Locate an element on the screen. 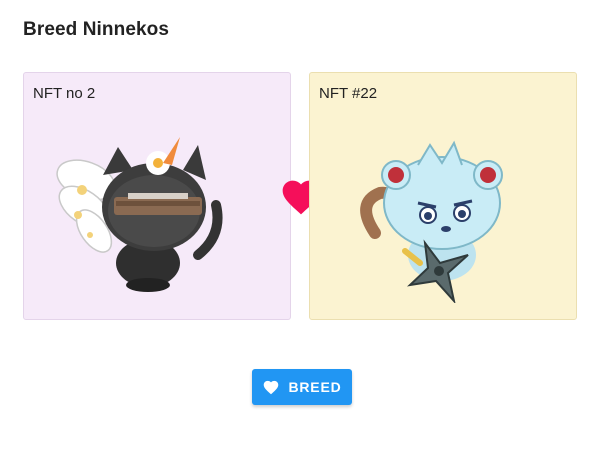 The image size is (599, 452). breed-button-label: BREED is located at coordinates (315, 387).